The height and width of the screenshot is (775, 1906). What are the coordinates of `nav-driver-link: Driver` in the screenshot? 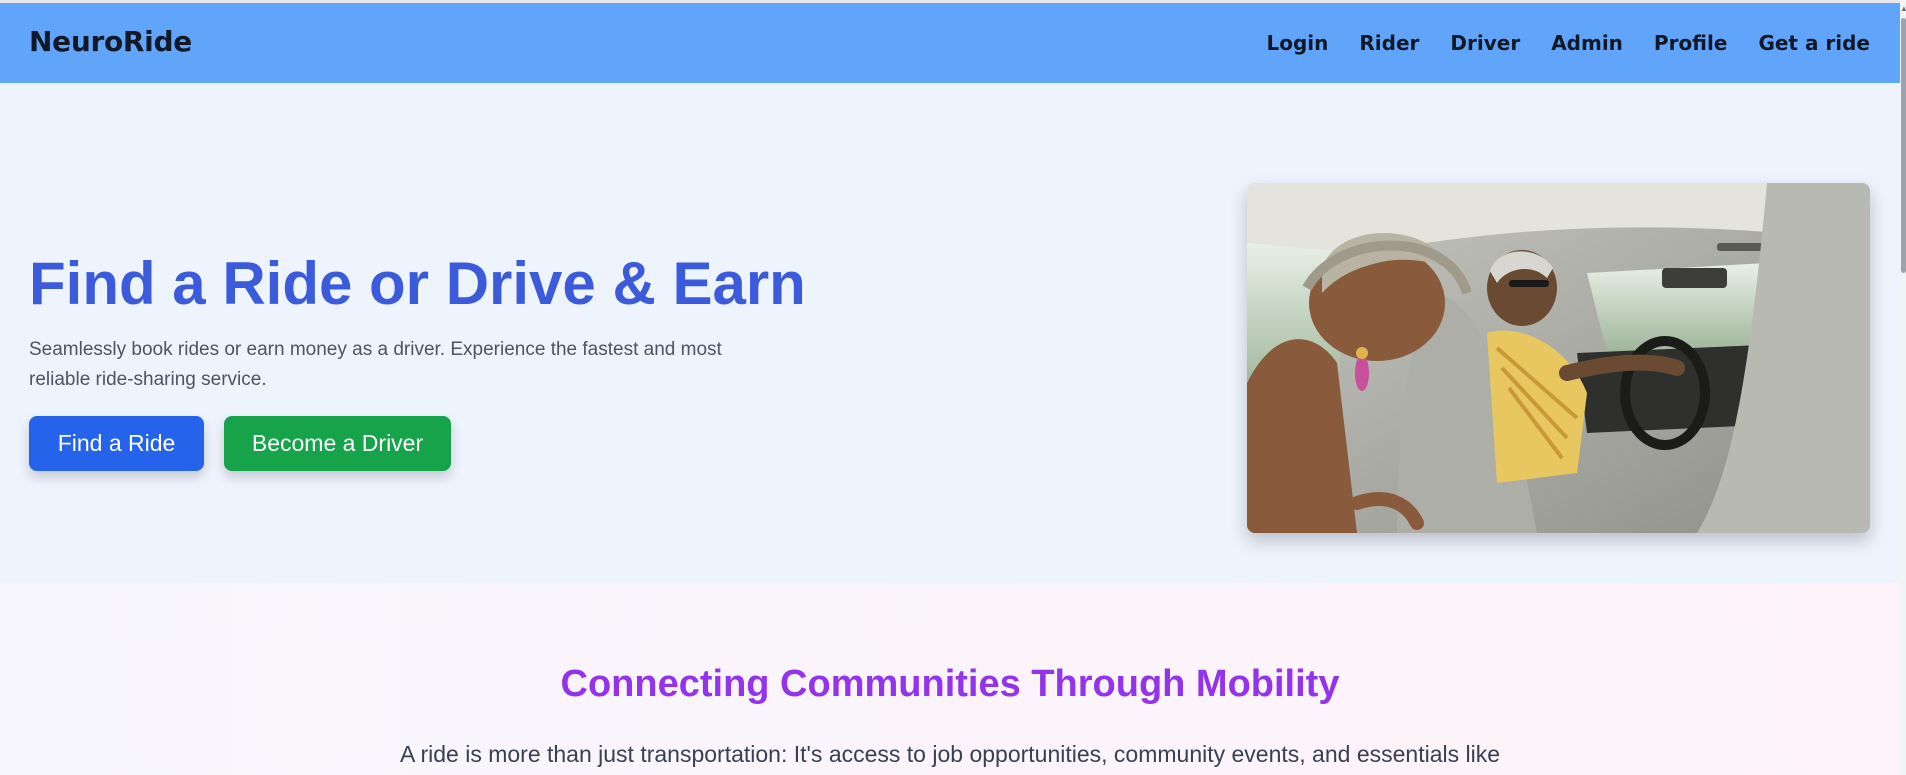 It's located at (1485, 43).